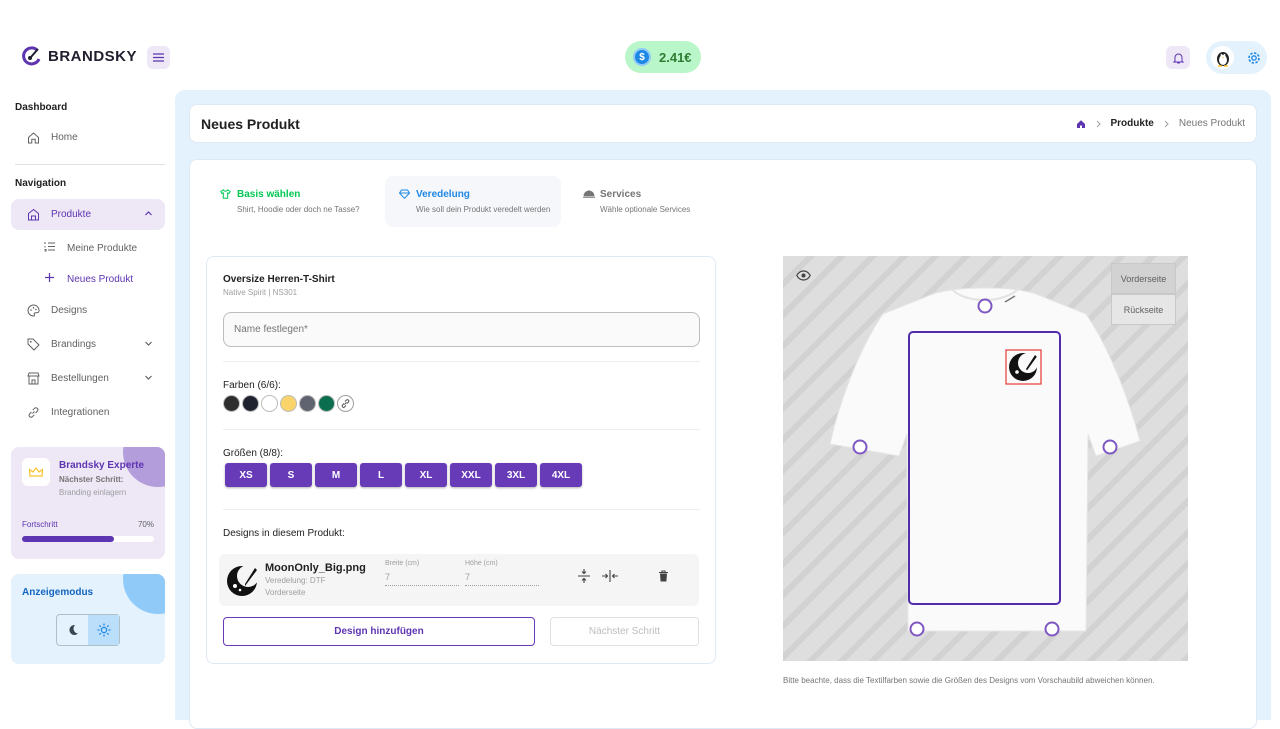  I want to click on gear-icon, so click(1254, 57).